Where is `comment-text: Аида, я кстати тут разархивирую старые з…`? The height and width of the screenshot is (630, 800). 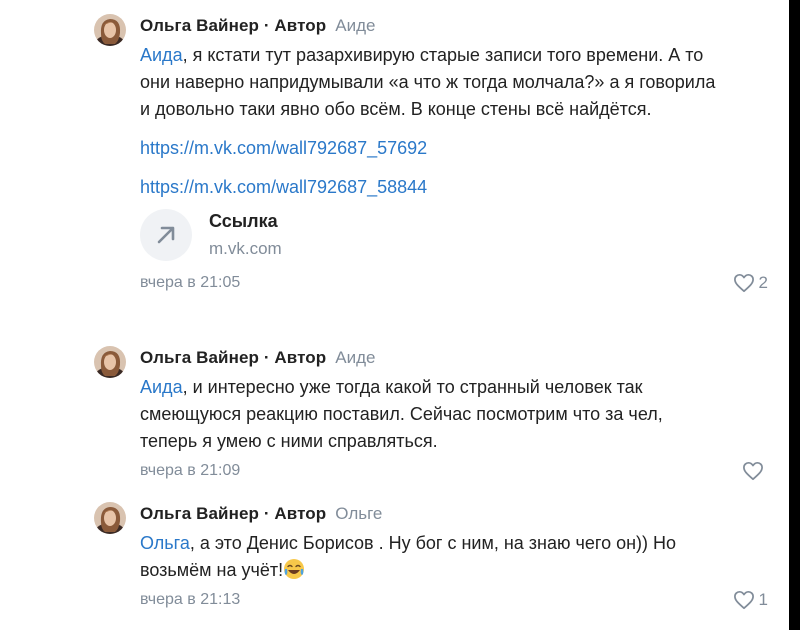
comment-text: Аида, я кстати тут разархивирую старые з… is located at coordinates (457, 82).